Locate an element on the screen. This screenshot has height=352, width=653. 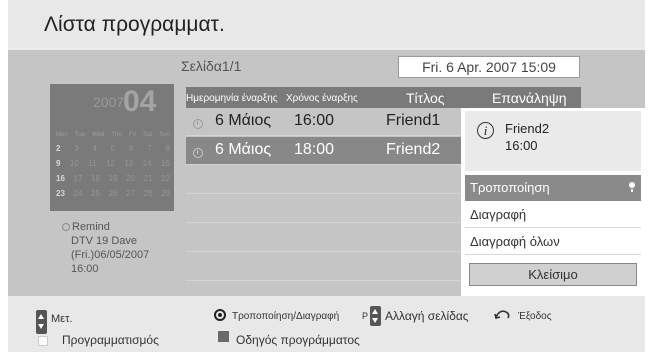
calendar-day: 6 is located at coordinates (131, 148).